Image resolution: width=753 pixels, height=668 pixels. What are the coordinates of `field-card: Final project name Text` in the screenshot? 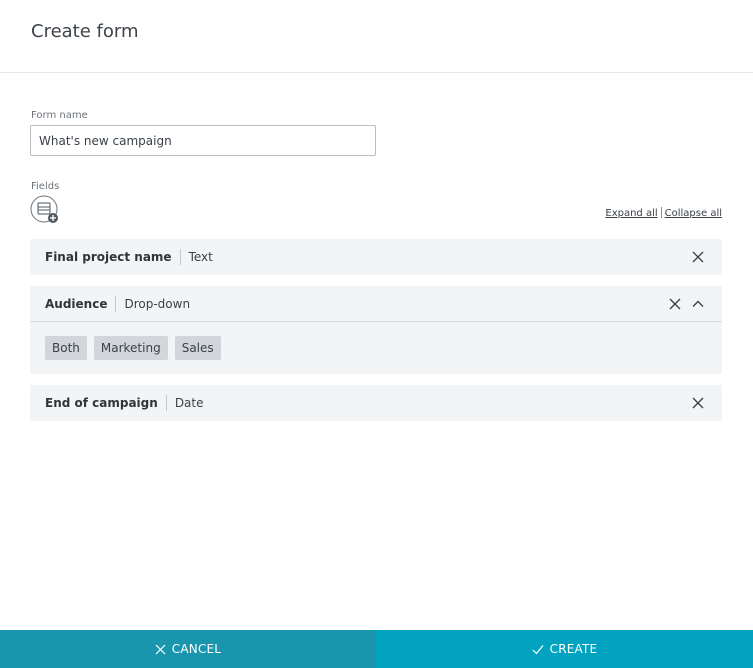 It's located at (376, 257).